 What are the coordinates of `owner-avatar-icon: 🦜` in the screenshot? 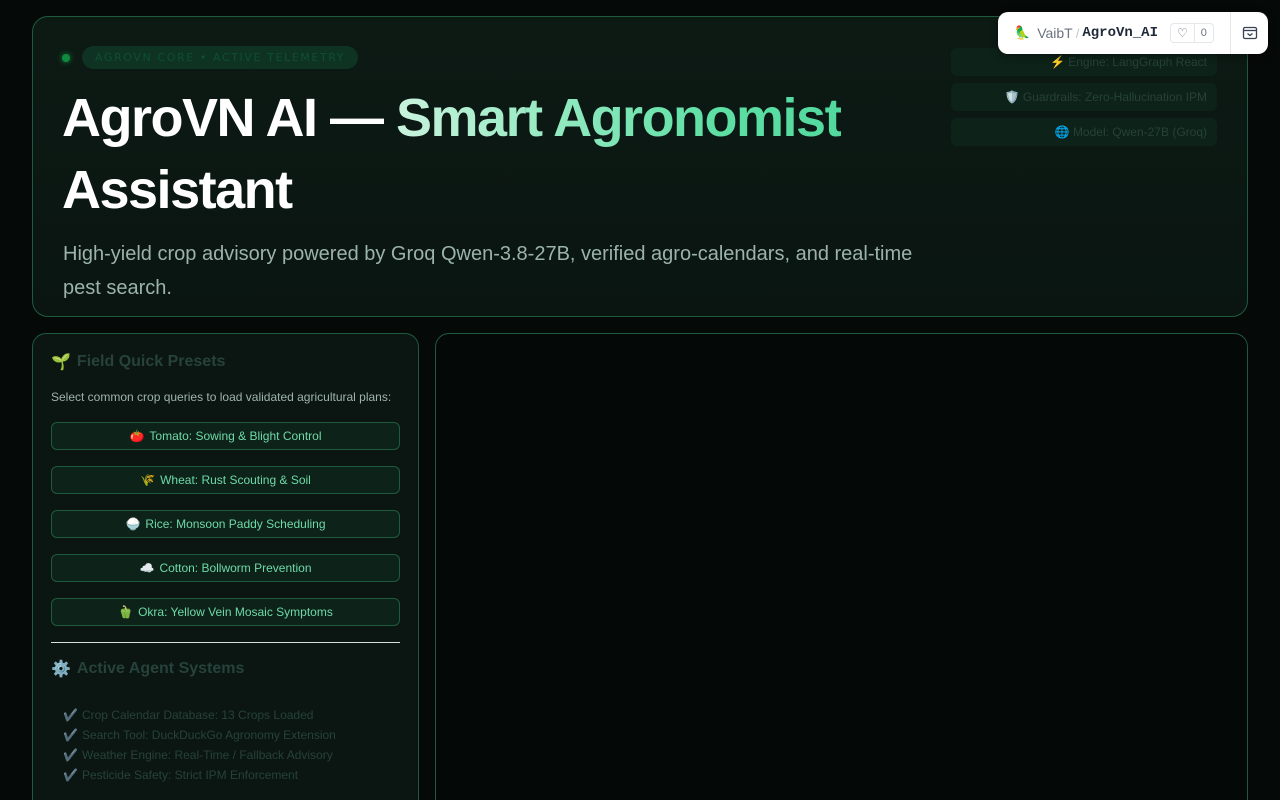 It's located at (1022, 32).